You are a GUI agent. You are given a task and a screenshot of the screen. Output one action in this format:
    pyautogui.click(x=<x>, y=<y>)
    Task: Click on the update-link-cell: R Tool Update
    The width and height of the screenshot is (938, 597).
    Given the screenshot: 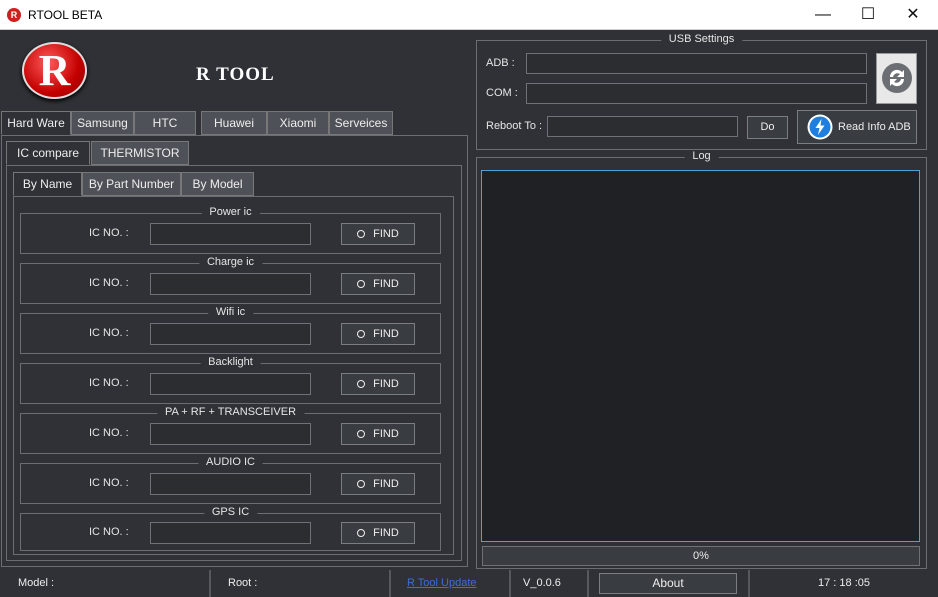 What is the action you would take?
    pyautogui.click(x=451, y=583)
    